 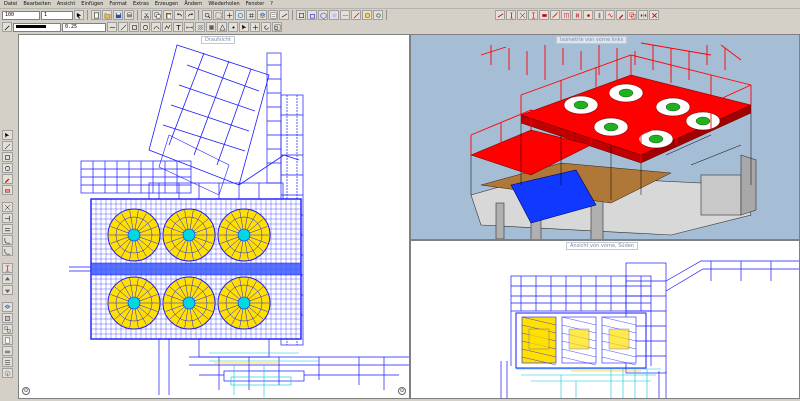 I want to click on block-icon, so click(x=7, y=318).